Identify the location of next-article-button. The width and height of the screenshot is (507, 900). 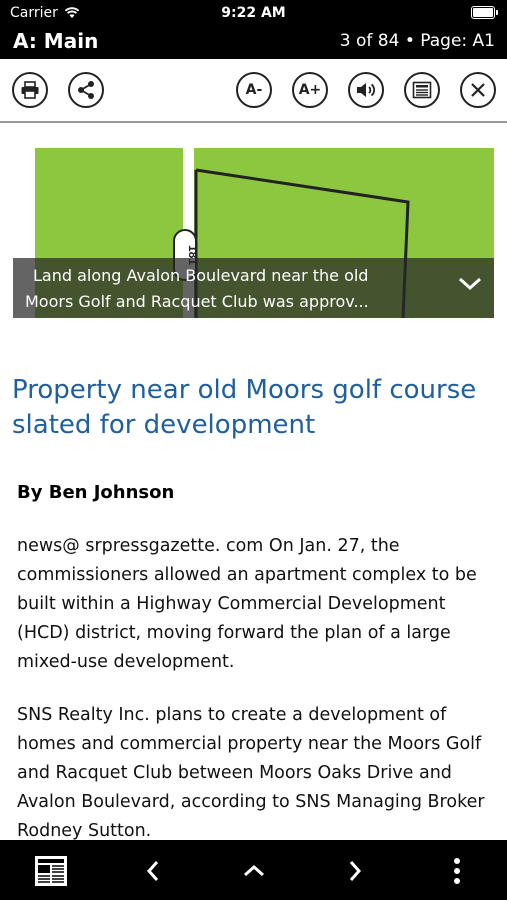
(355, 871).